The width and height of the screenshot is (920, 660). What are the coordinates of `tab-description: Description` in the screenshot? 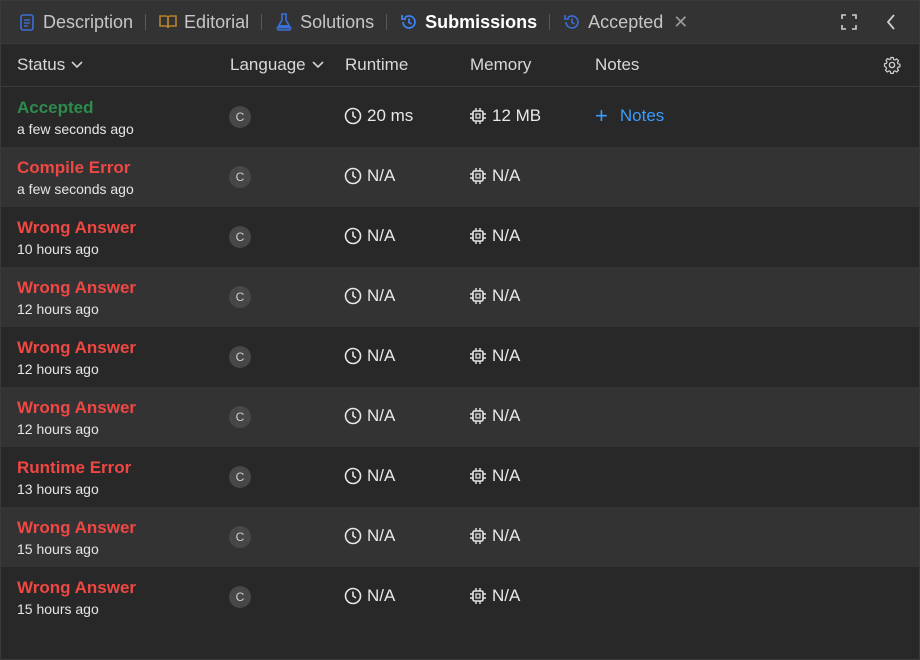 It's located at (75, 22).